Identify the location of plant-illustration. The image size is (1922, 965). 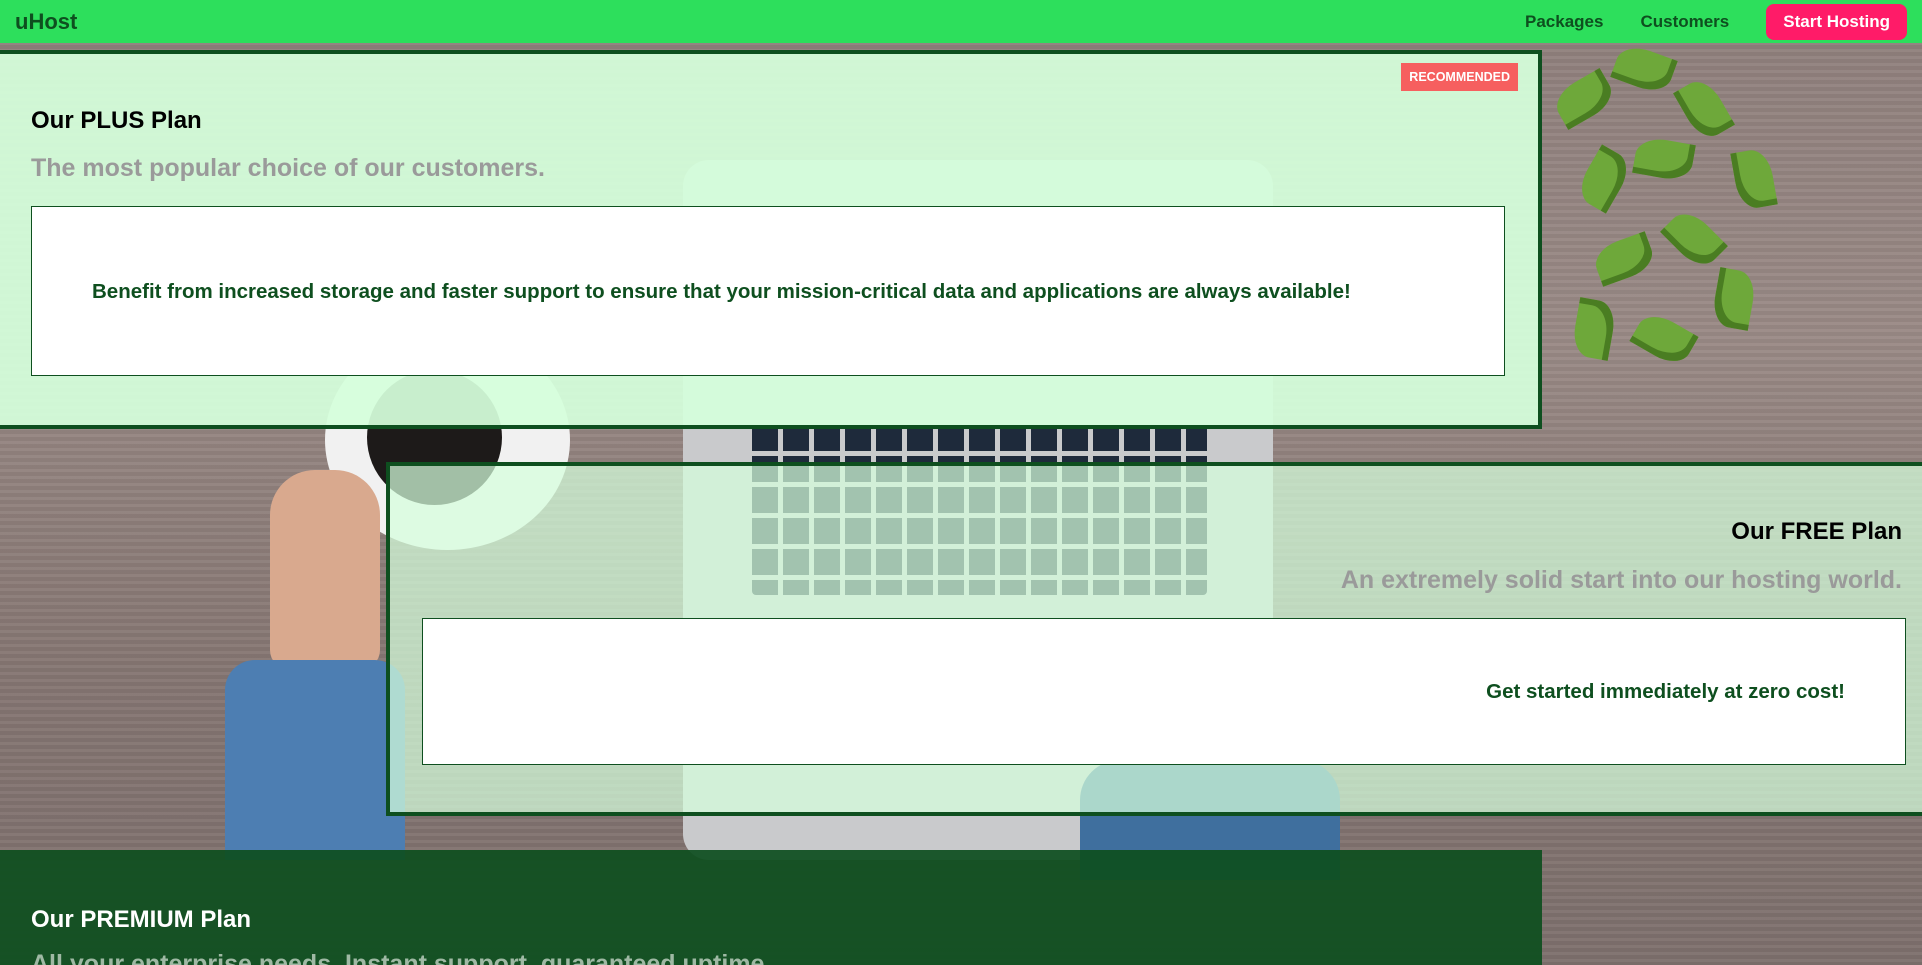
(1665, 215).